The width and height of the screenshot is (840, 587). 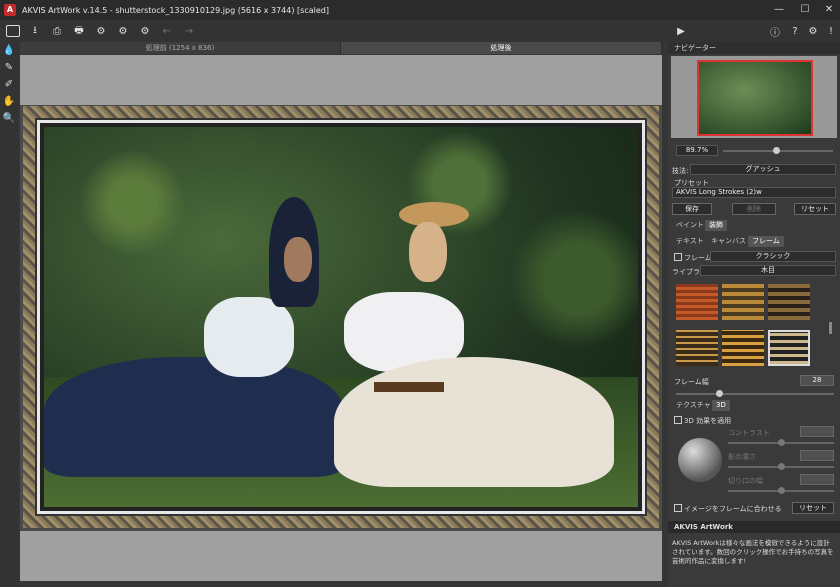 I want to click on preset-reset-button: リセット, so click(x=815, y=209).